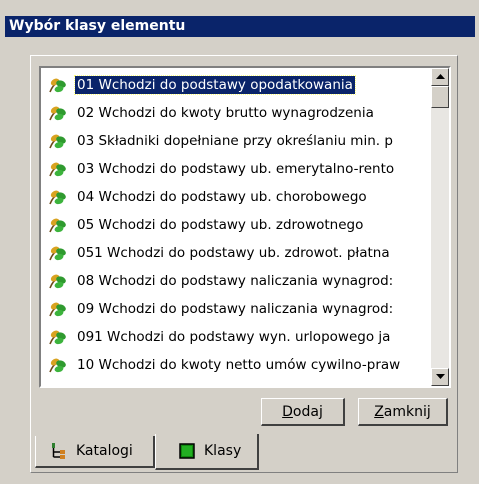 The width and height of the screenshot is (479, 484). I want to click on scroll-up-button, so click(440, 77).